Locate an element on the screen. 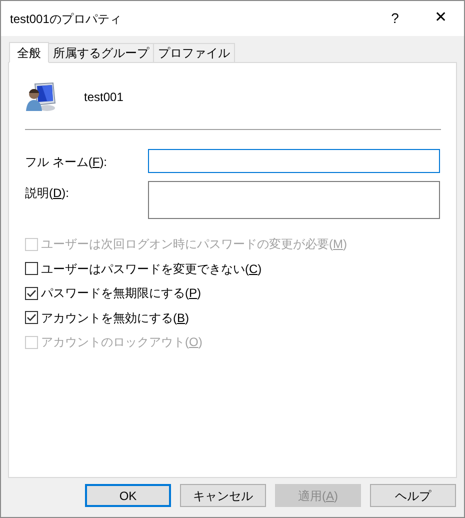 This screenshot has width=465, height=518. user-name: test001 is located at coordinates (104, 97).